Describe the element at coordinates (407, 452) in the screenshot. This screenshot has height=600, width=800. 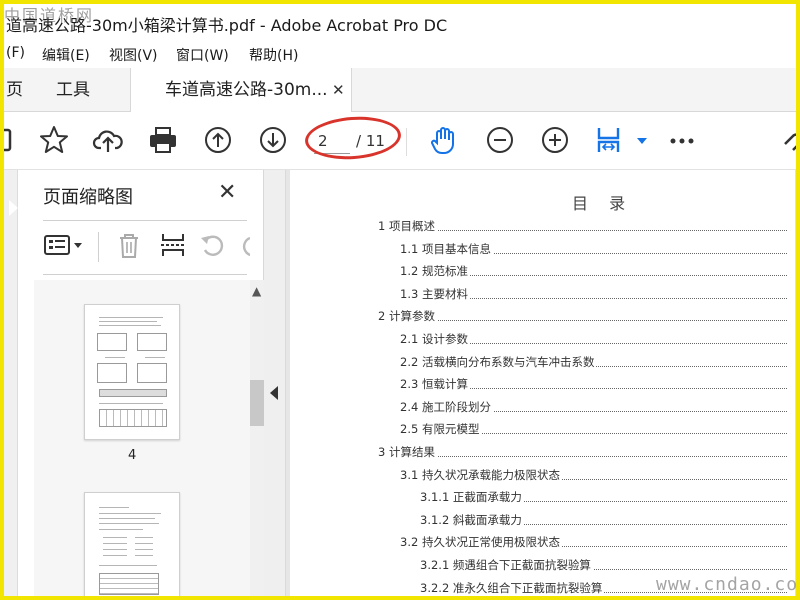
I see `toc-entry-label: 3 计算结果` at that location.